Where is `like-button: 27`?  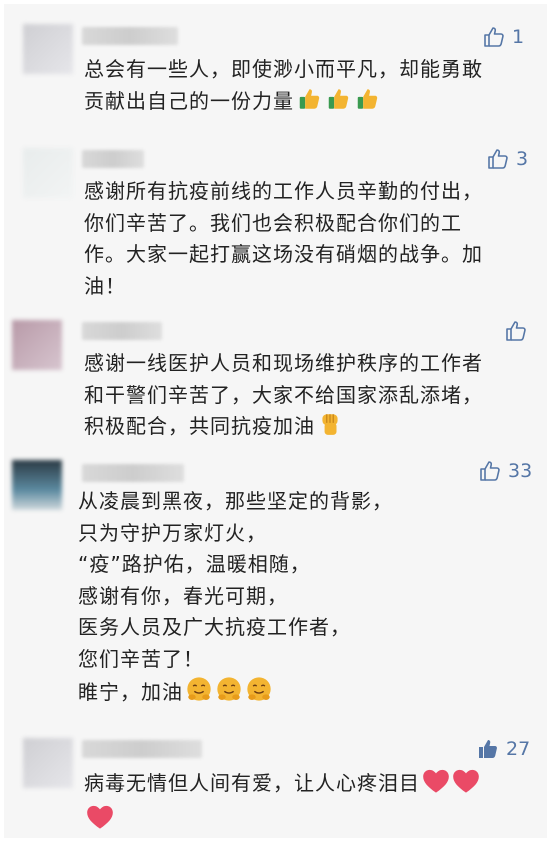
like-button: 27 is located at coordinates (503, 749).